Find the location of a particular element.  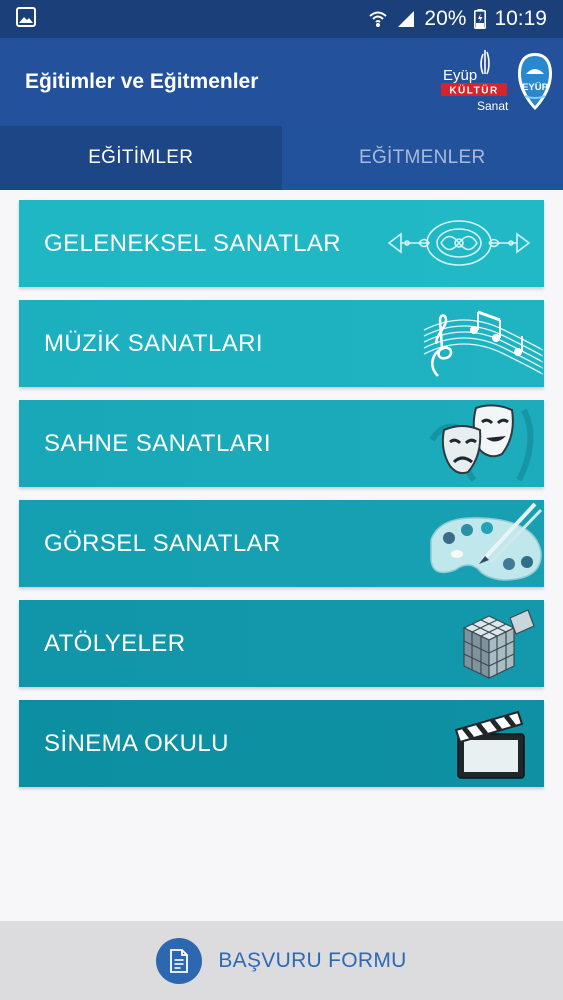

page-title: Eğitimler ve Eğitmenler is located at coordinates (142, 81).